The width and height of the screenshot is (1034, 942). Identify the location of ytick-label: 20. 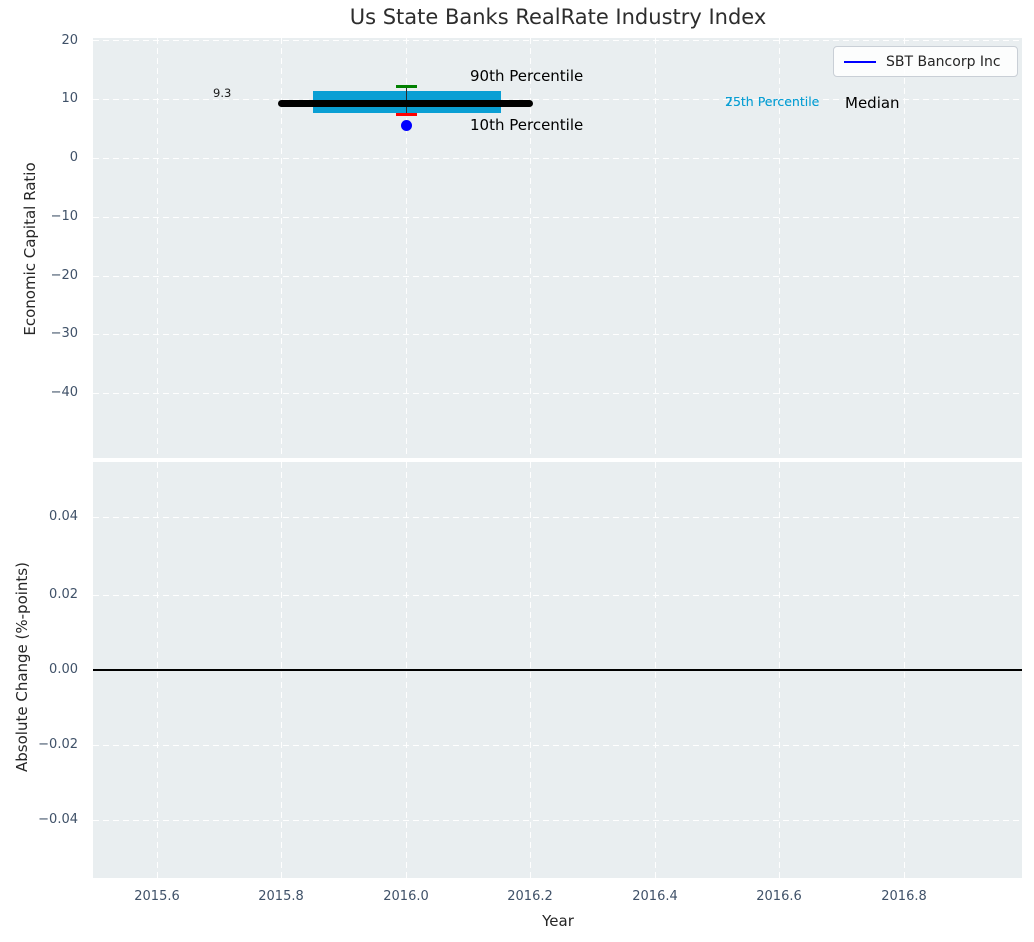
(69, 40).